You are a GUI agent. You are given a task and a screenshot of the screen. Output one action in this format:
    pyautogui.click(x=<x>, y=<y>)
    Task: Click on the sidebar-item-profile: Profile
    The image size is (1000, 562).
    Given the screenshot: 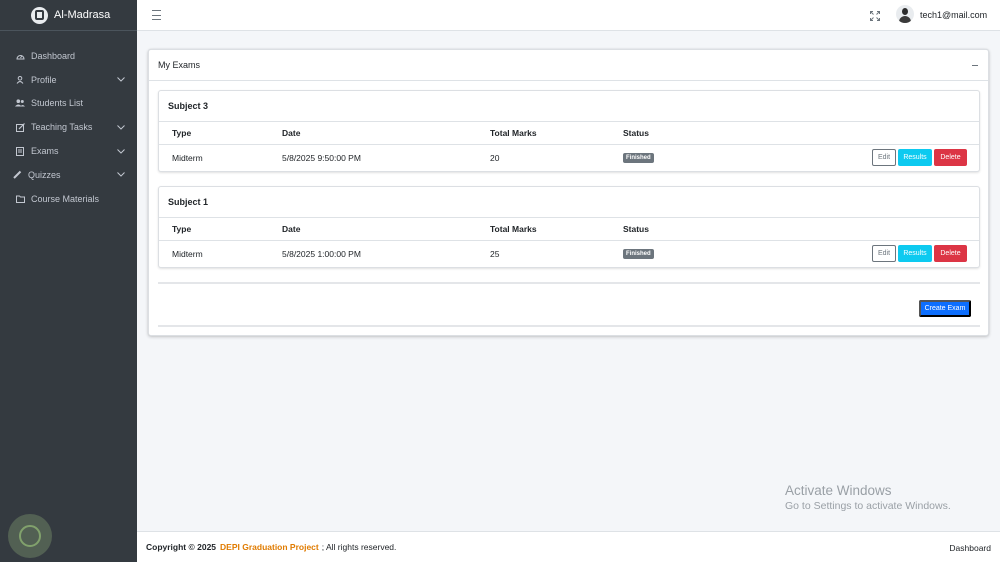 What is the action you would take?
    pyautogui.click(x=68, y=80)
    